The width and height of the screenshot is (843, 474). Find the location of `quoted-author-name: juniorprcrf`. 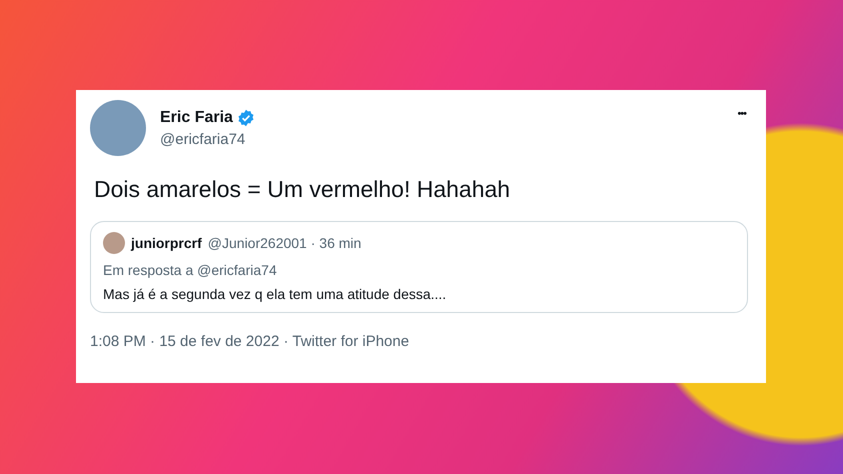

quoted-author-name: juniorprcrf is located at coordinates (166, 243).